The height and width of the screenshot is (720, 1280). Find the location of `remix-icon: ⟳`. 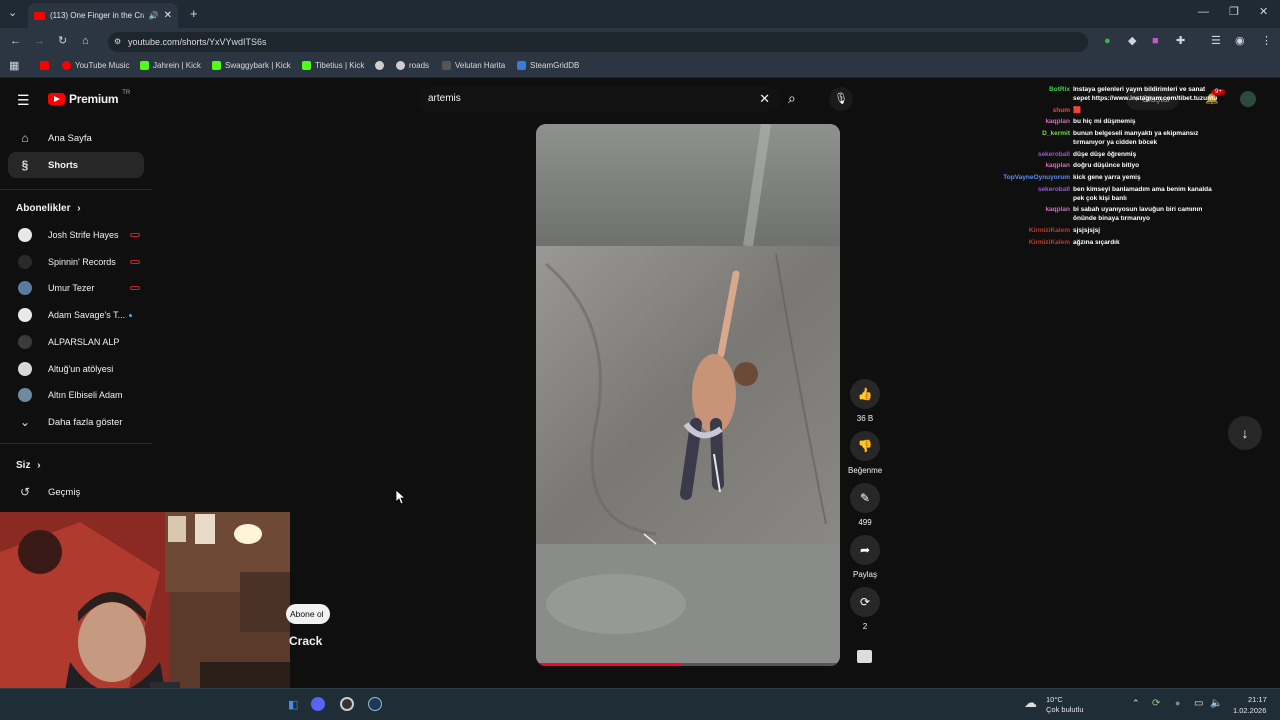

remix-icon: ⟳ is located at coordinates (865, 602).